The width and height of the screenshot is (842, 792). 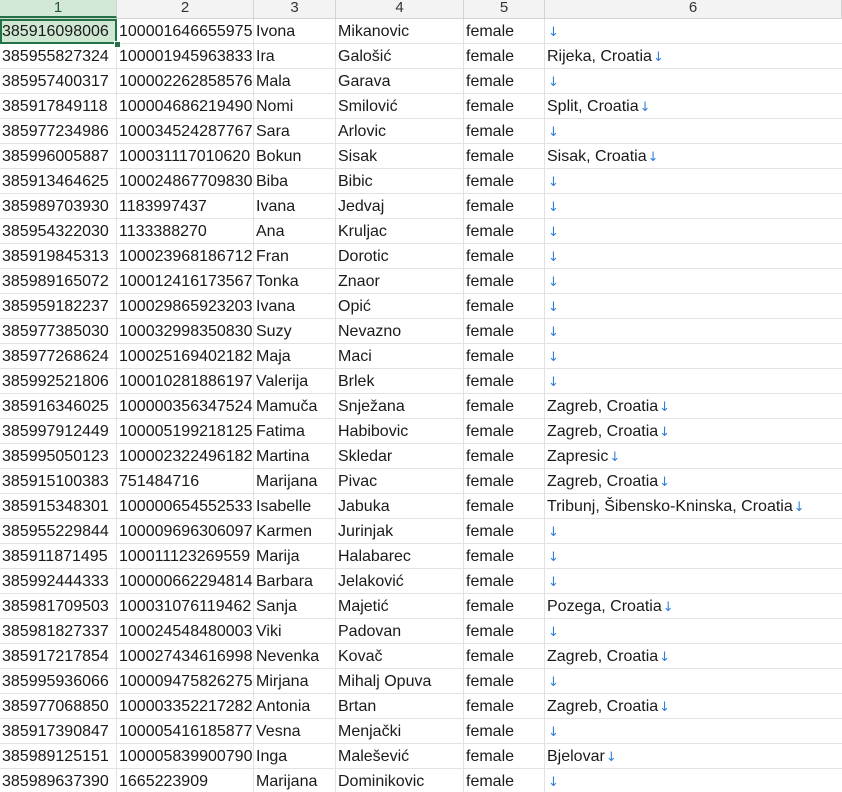 What do you see at coordinates (295, 56) in the screenshot?
I see `cell-first-name: Ira` at bounding box center [295, 56].